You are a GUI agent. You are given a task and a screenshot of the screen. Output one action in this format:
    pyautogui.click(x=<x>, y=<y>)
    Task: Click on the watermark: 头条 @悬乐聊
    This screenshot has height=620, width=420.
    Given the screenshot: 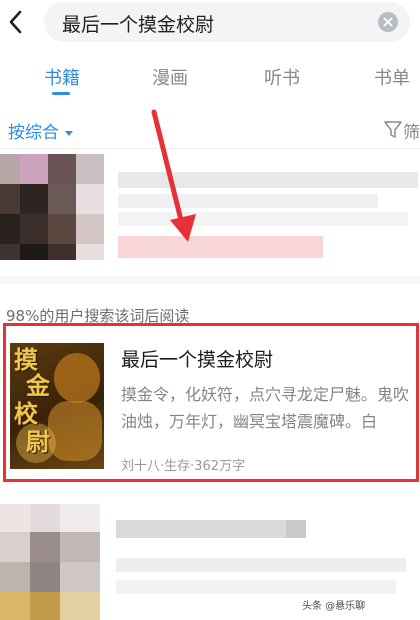 What is the action you would take?
    pyautogui.click(x=334, y=606)
    